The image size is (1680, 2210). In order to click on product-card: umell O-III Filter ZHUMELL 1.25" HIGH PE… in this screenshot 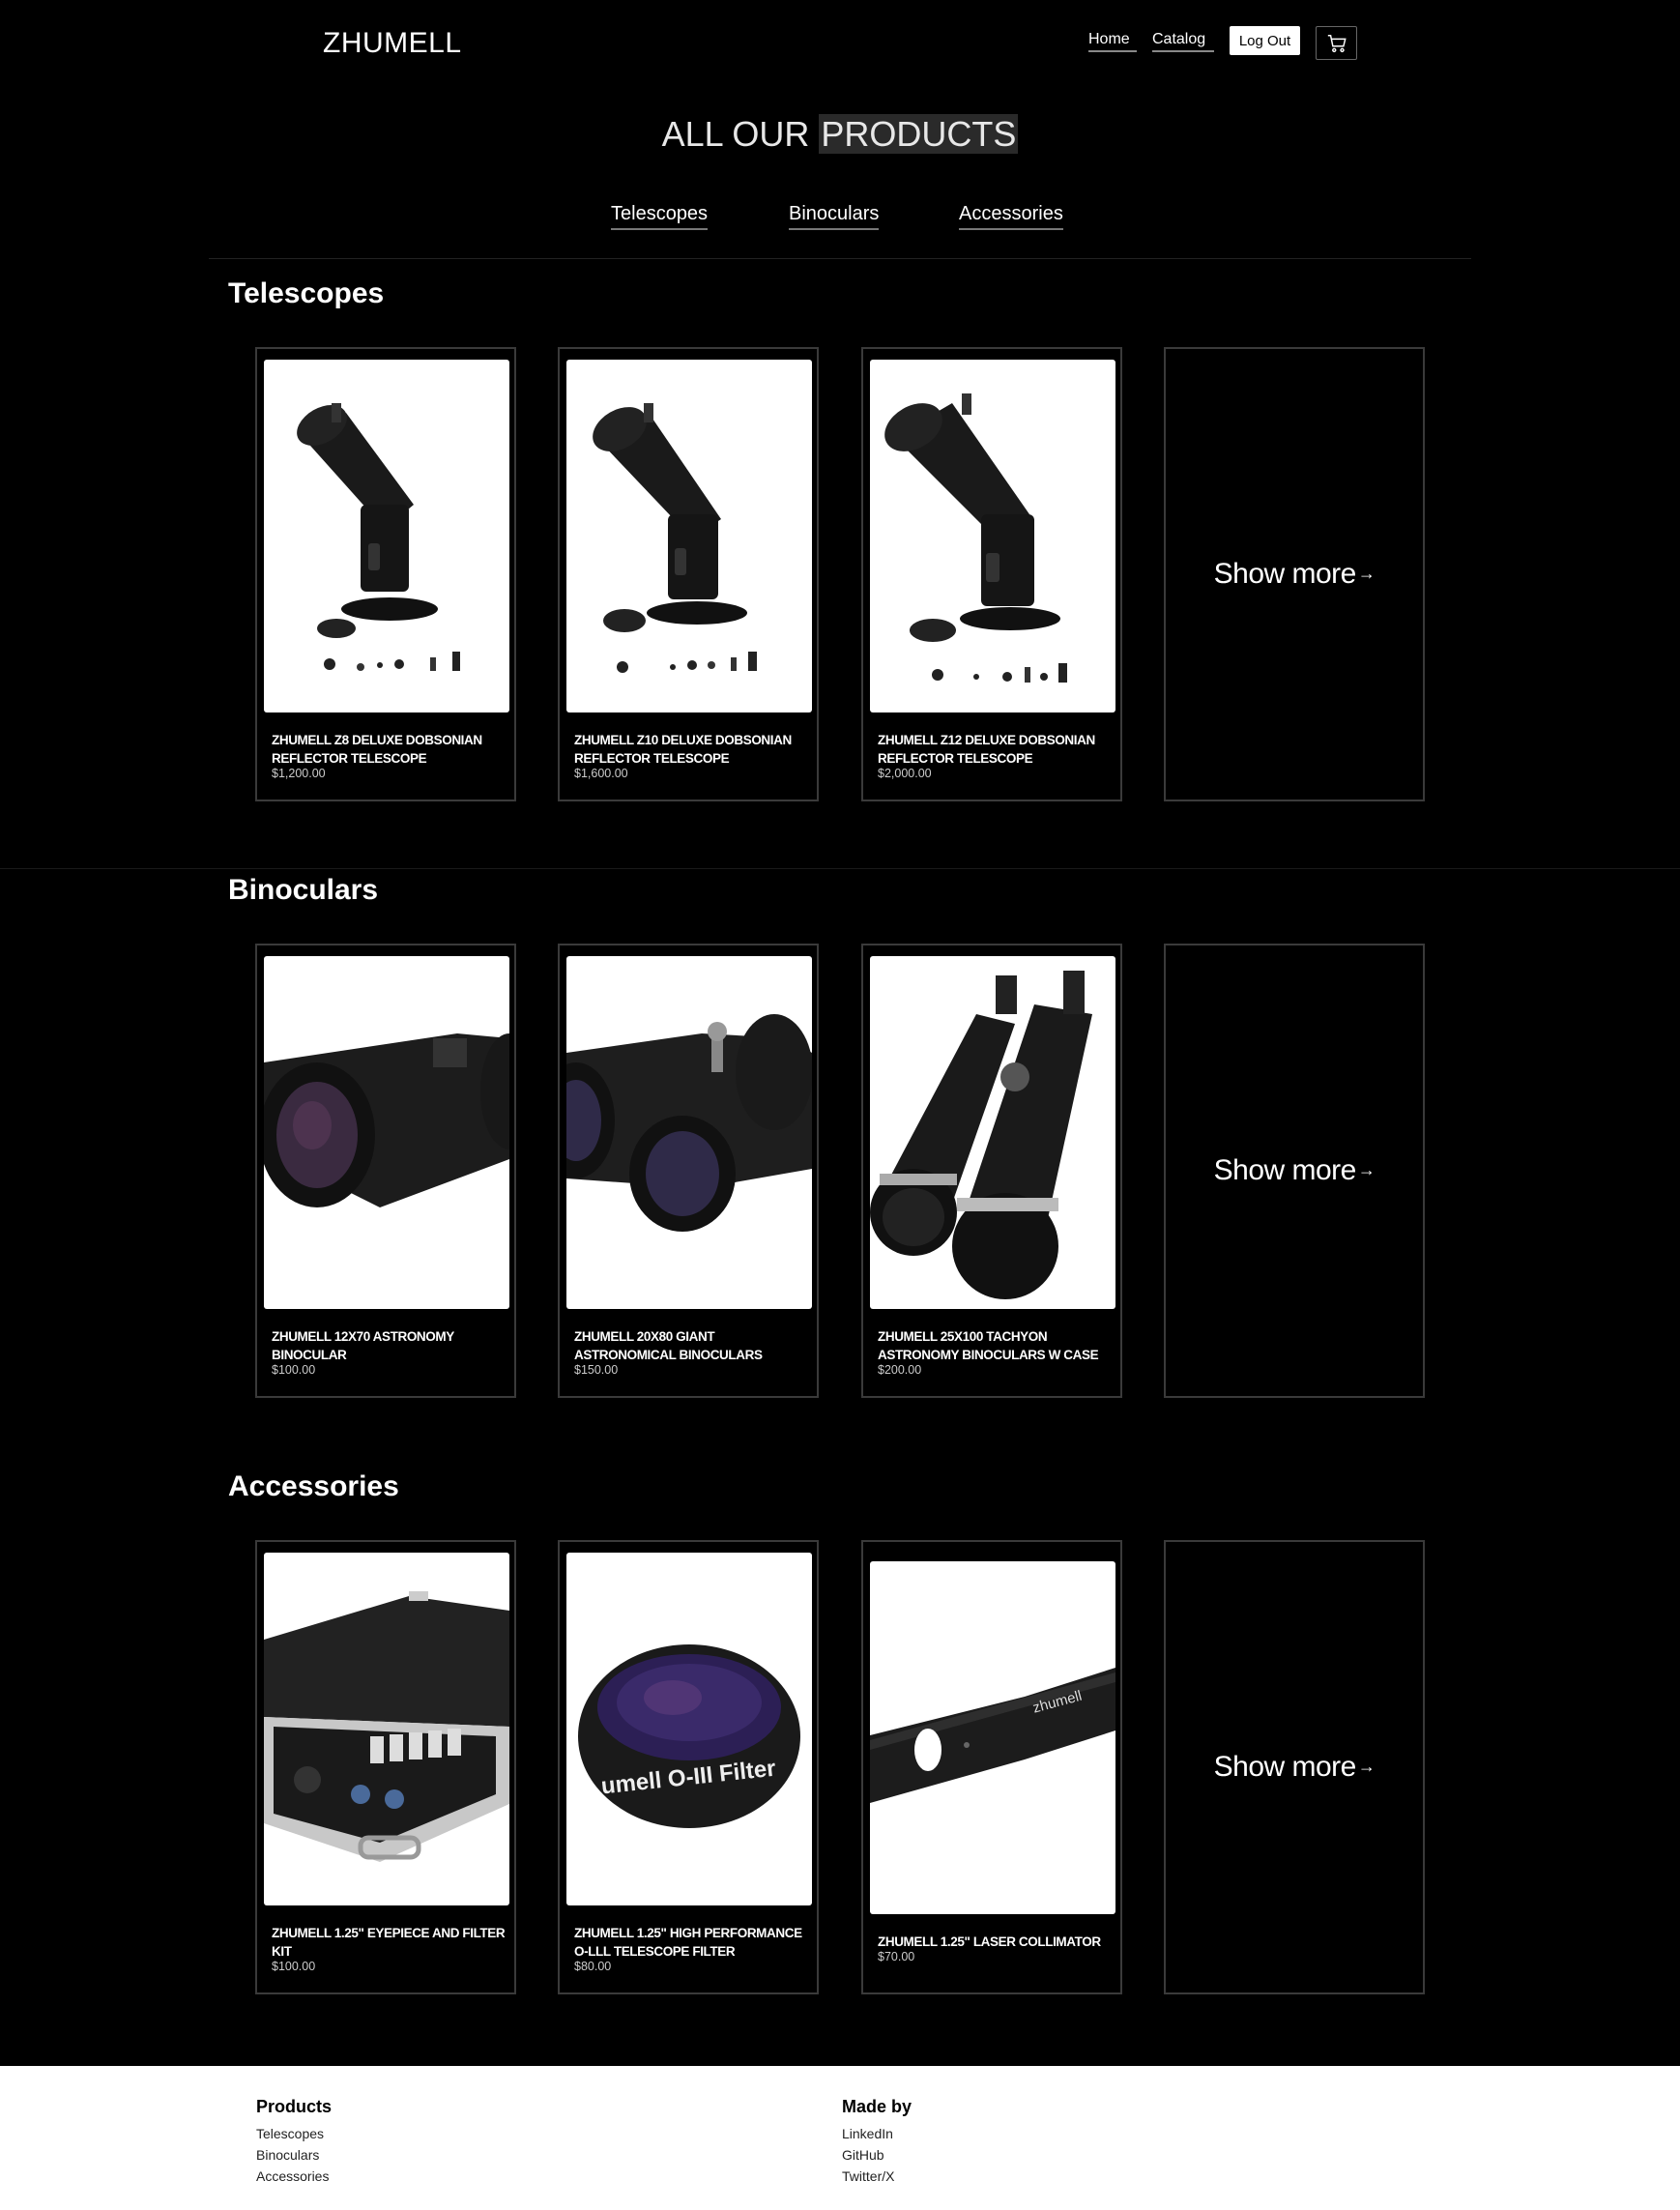, I will do `click(689, 1767)`.